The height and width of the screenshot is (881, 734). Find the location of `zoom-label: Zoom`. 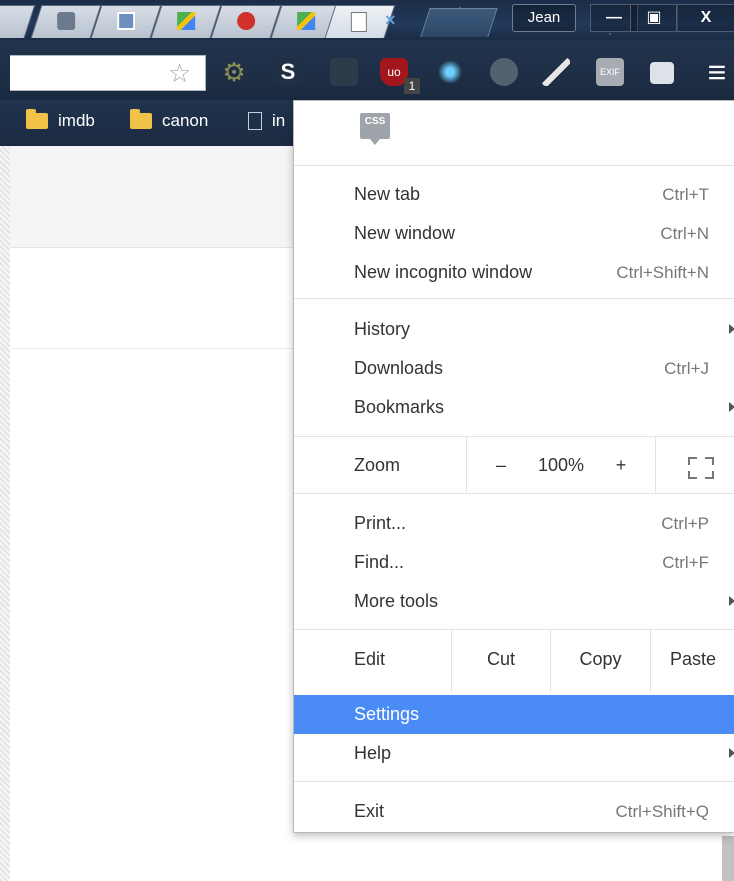

zoom-label: Zoom is located at coordinates (377, 465).